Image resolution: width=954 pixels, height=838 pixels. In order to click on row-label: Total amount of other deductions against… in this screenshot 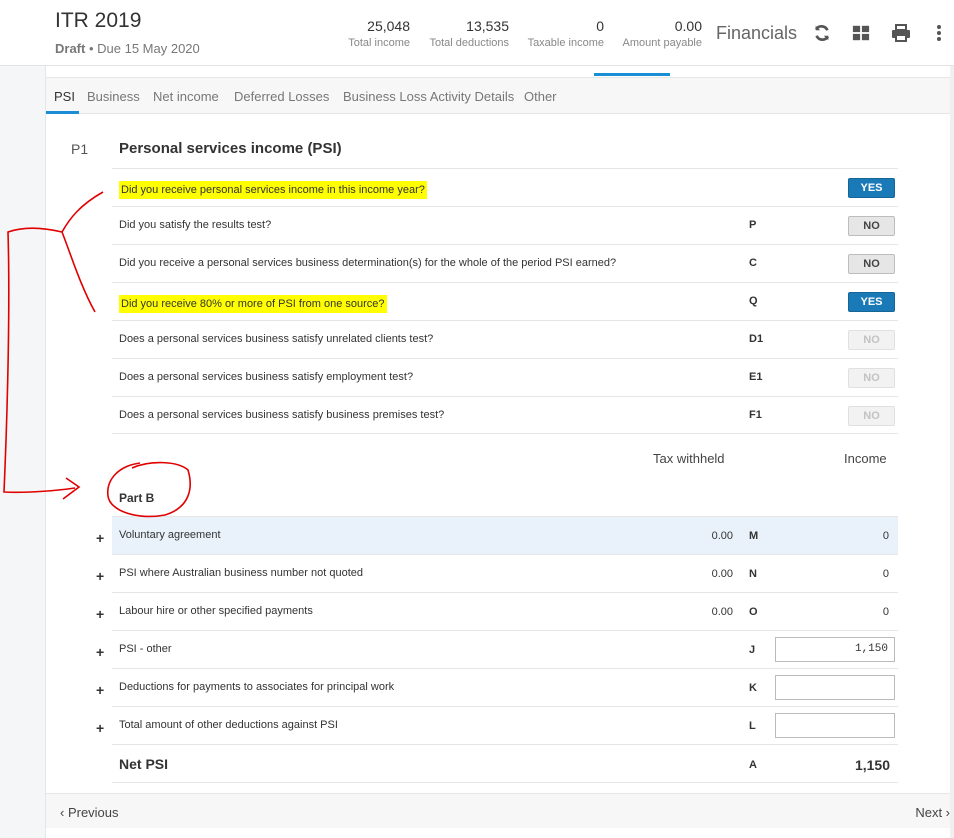, I will do `click(228, 725)`.